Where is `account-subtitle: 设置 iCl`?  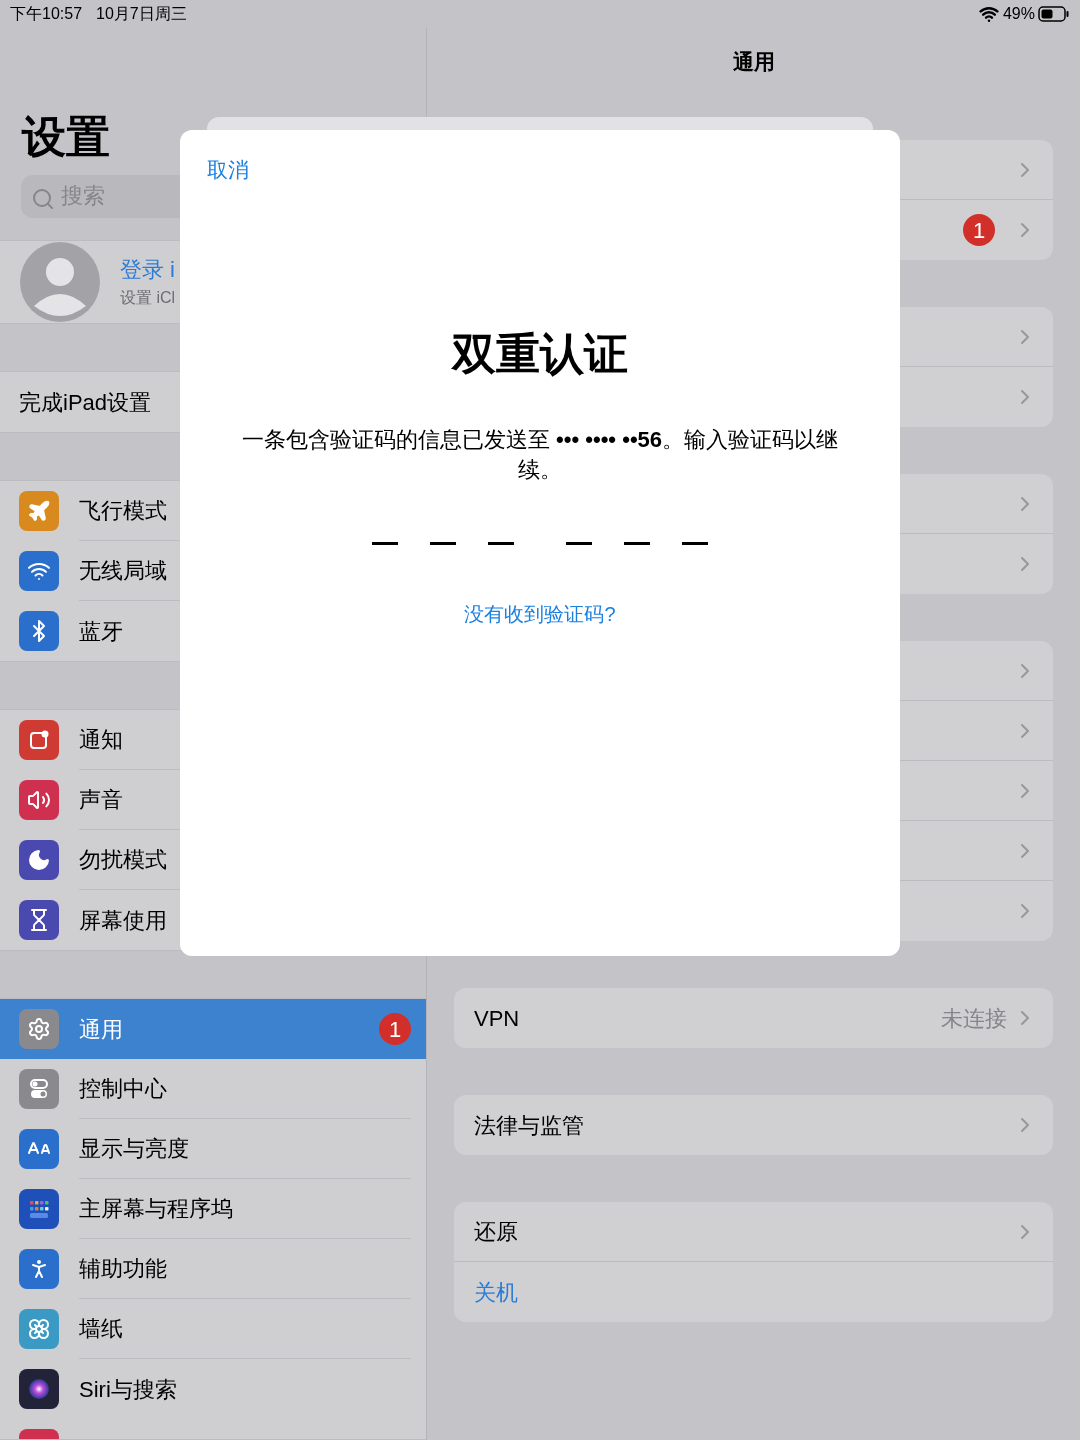 account-subtitle: 设置 iCl is located at coordinates (148, 298).